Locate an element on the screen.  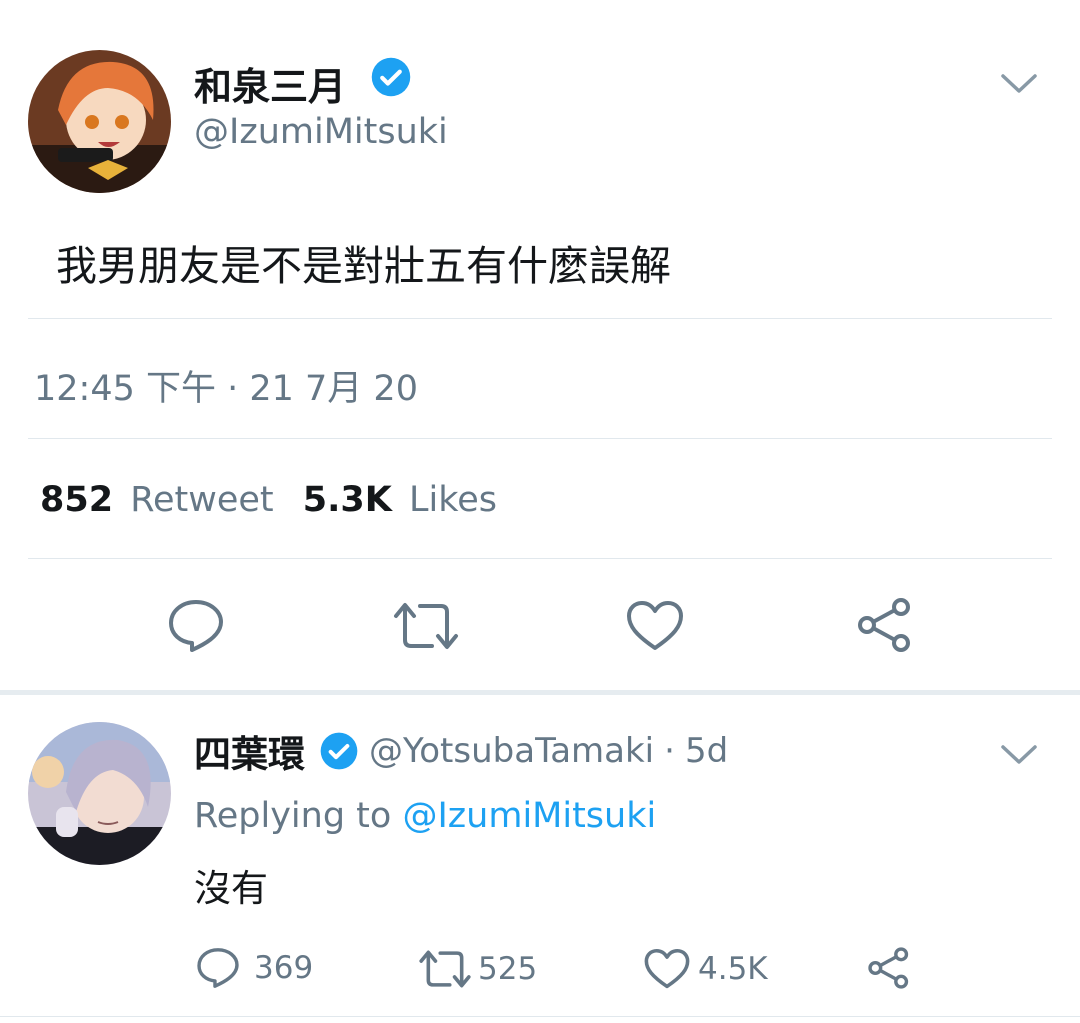
section-separator is located at coordinates (540, 692).